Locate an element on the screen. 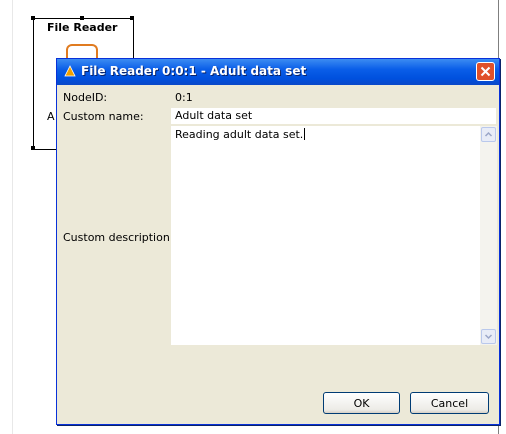 The image size is (506, 434). scroll-up-arrow-icon is located at coordinates (488, 134).